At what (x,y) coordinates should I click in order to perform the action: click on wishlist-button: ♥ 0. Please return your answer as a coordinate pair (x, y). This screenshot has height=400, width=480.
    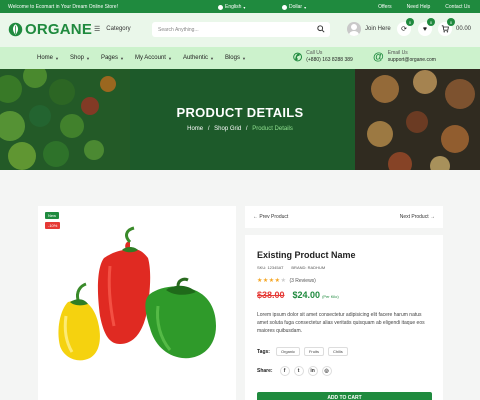
    Looking at the image, I should click on (425, 29).